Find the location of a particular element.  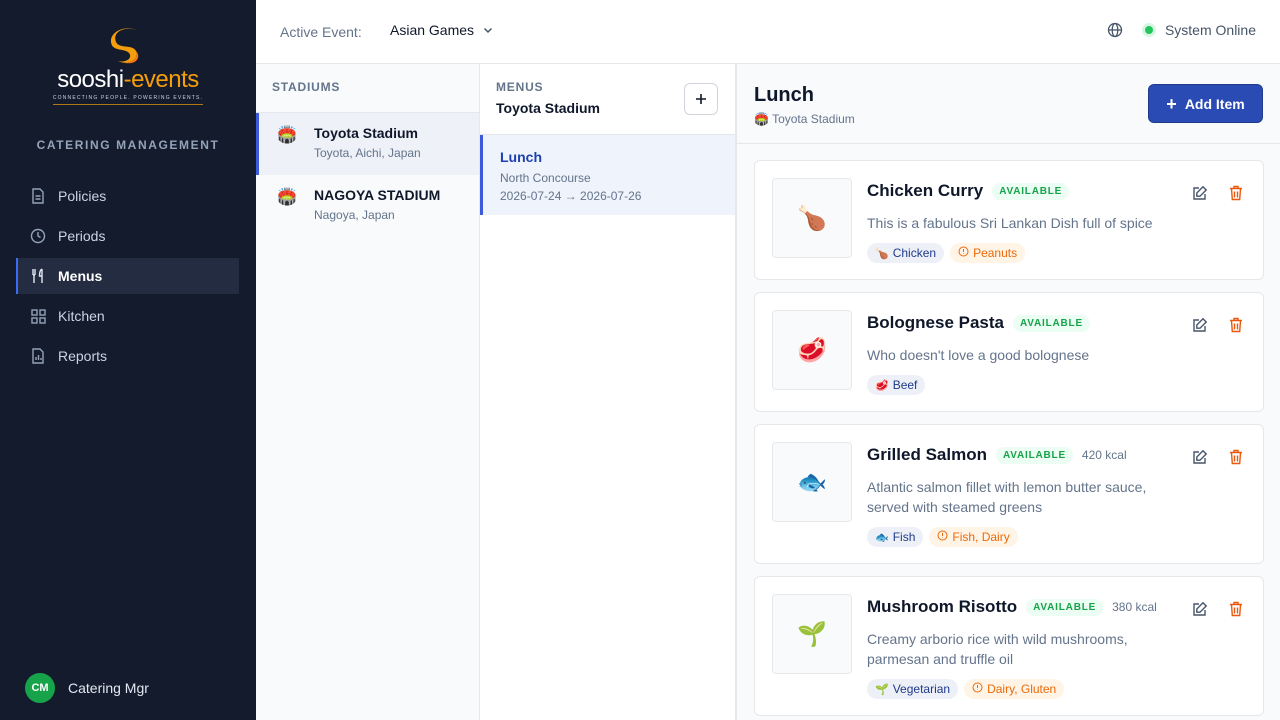

utensils-icon is located at coordinates (38, 276).